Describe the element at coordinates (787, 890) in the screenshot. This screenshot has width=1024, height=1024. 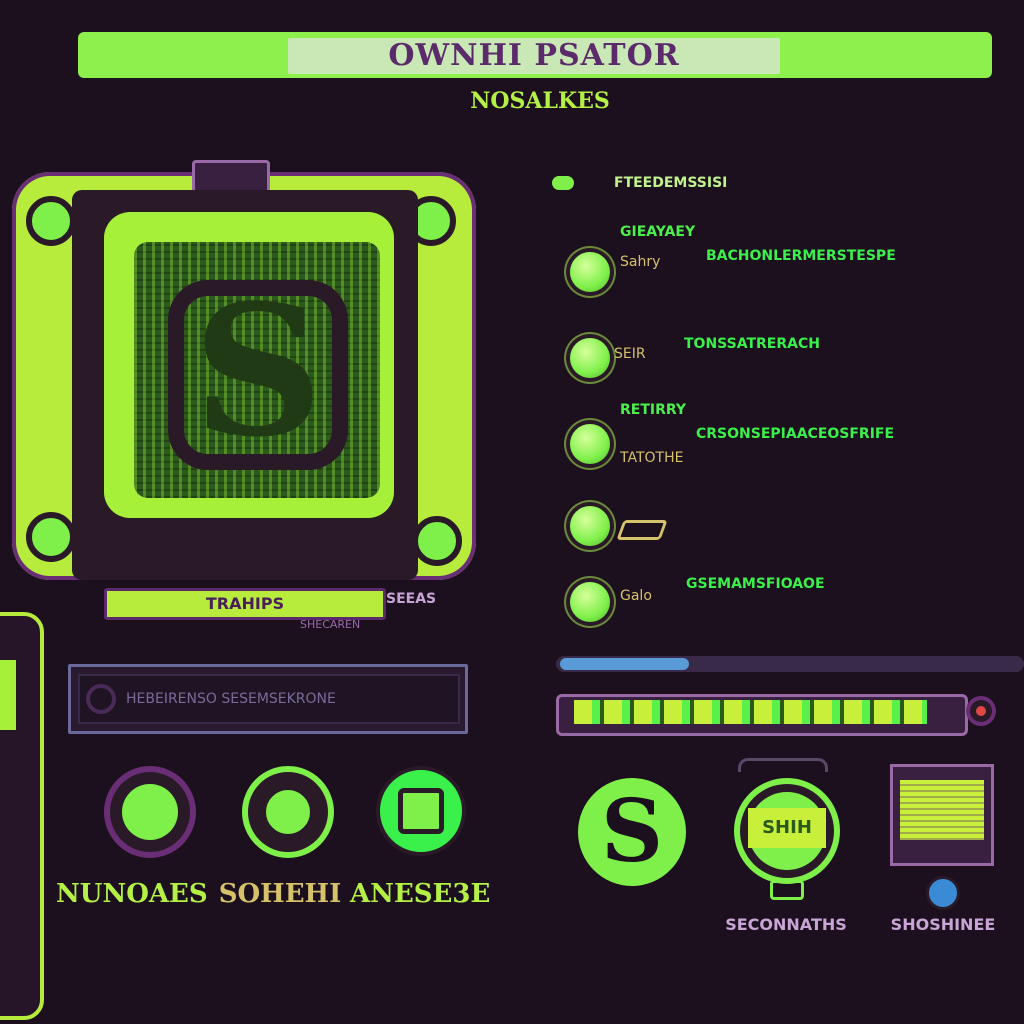
I see `car-icon` at that location.